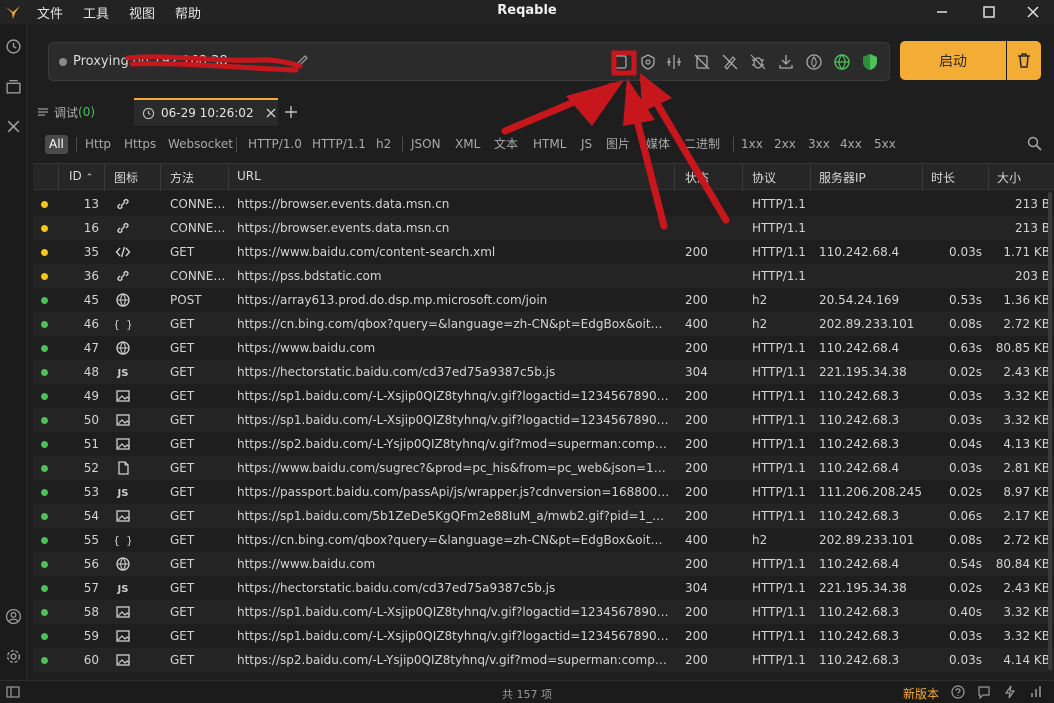  What do you see at coordinates (786, 62) in the screenshot?
I see `download-icon` at bounding box center [786, 62].